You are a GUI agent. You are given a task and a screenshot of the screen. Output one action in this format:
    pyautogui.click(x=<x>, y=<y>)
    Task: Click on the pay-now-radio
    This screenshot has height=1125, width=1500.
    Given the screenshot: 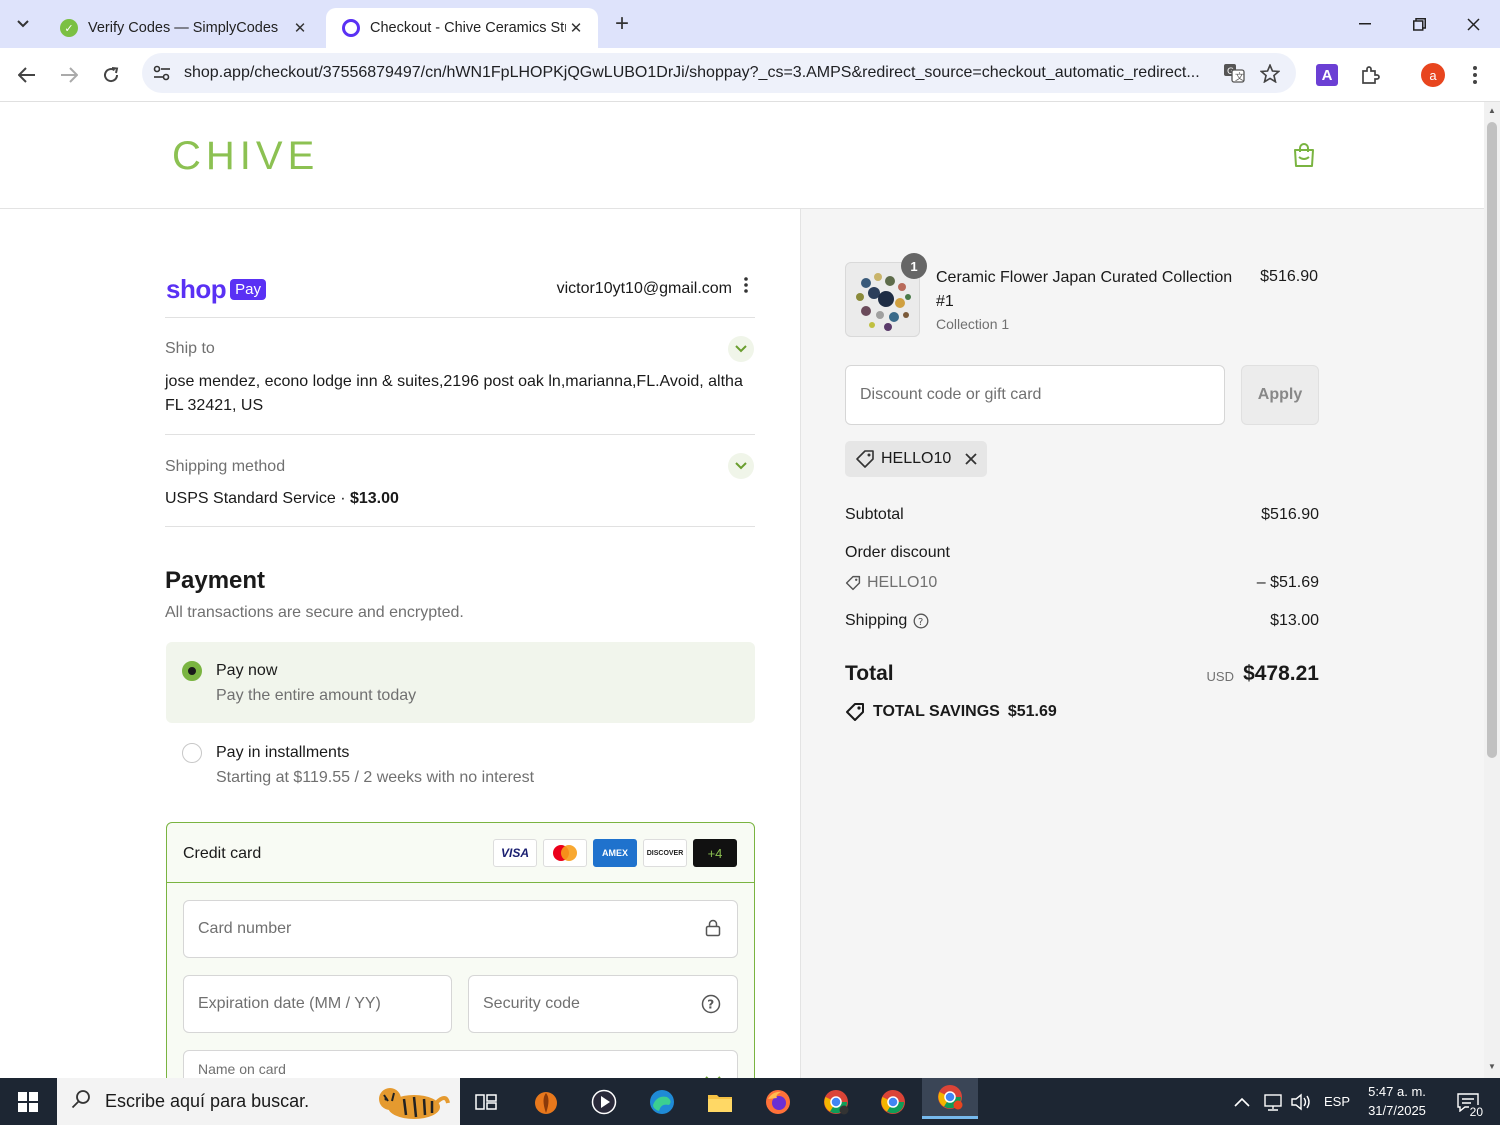 What is the action you would take?
    pyautogui.click(x=192, y=671)
    